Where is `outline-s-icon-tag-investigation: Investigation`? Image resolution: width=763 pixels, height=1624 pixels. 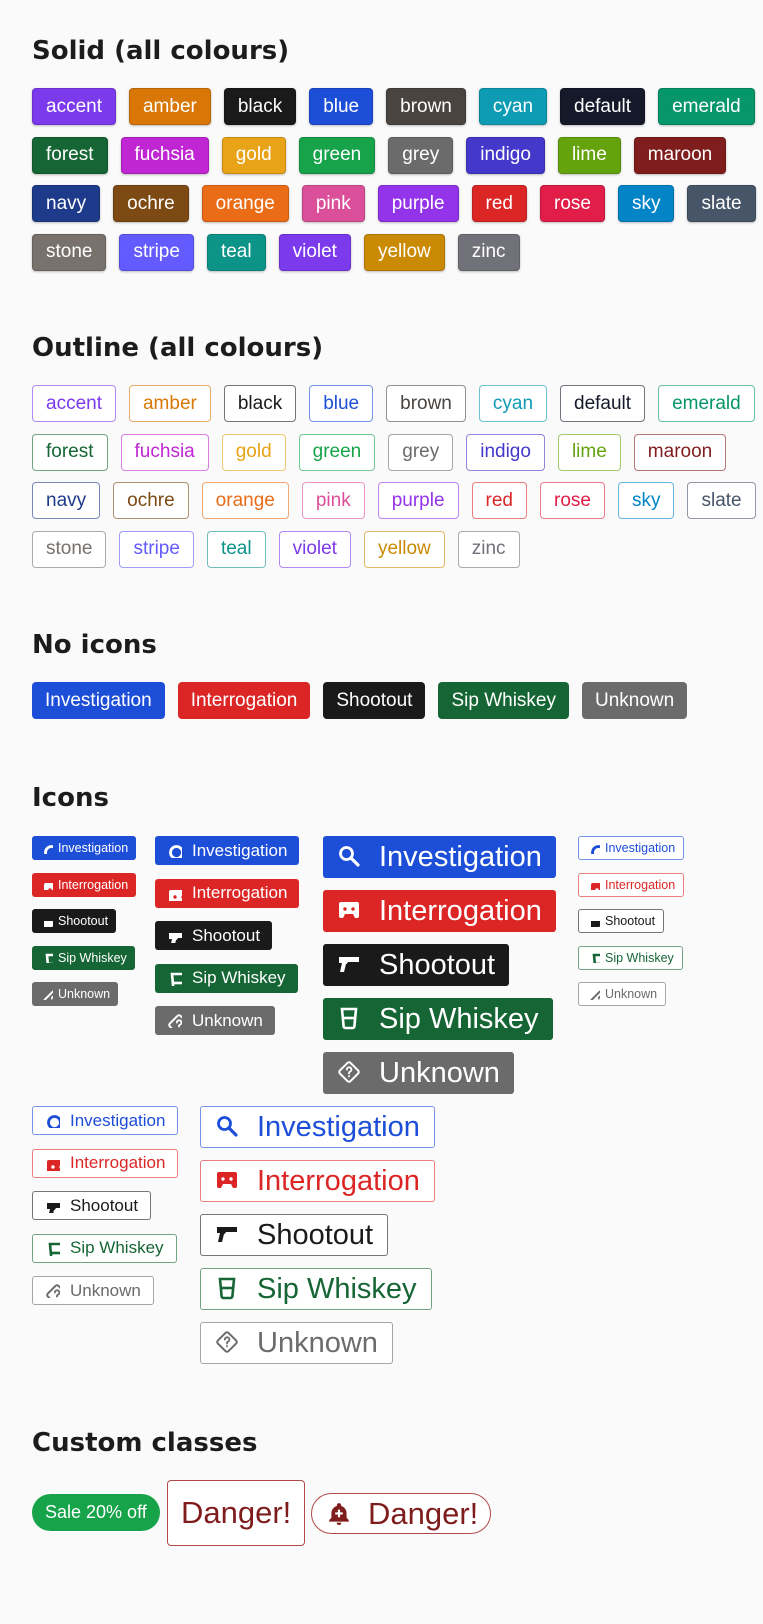 outline-s-icon-tag-investigation: Investigation is located at coordinates (631, 848).